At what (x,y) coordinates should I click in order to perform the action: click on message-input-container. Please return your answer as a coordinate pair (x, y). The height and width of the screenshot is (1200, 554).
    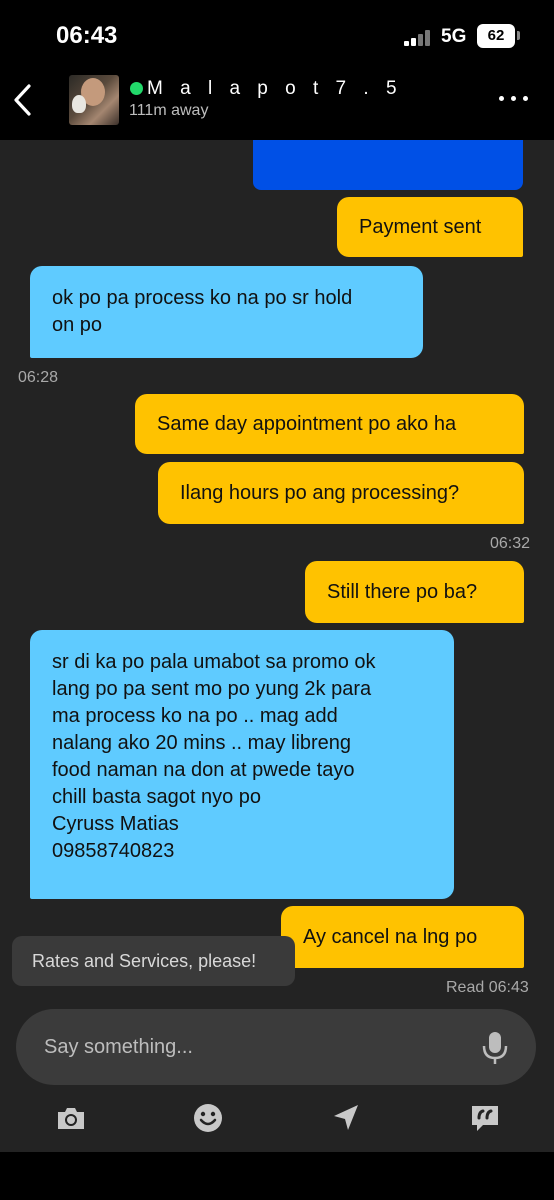
    Looking at the image, I should click on (276, 1047).